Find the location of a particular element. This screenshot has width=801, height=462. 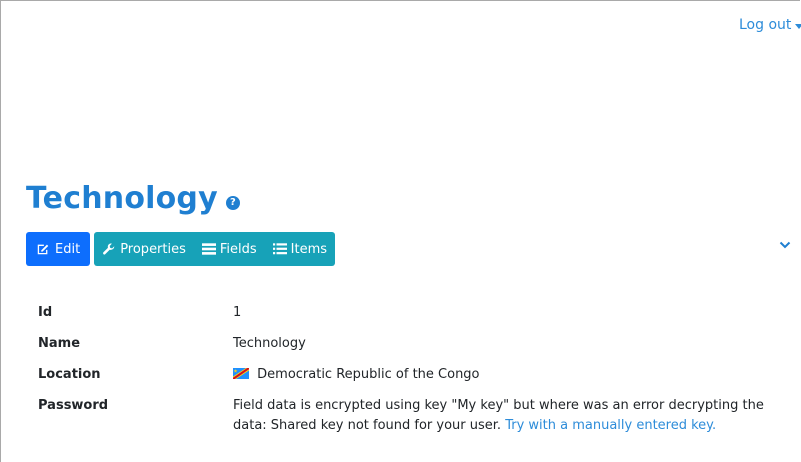

tab-items-label: Items is located at coordinates (309, 249).